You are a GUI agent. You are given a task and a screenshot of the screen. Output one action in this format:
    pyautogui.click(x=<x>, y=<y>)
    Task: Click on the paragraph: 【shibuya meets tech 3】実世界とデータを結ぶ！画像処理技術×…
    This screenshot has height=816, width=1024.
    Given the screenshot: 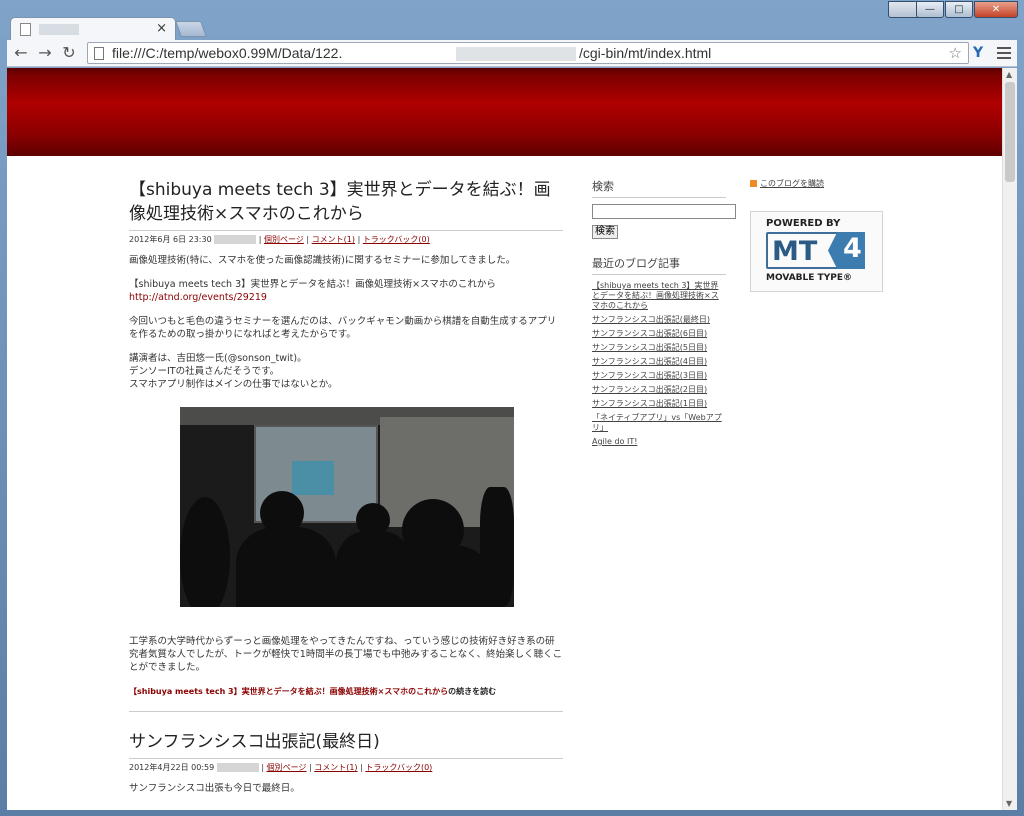 What is the action you would take?
    pyautogui.click(x=312, y=291)
    